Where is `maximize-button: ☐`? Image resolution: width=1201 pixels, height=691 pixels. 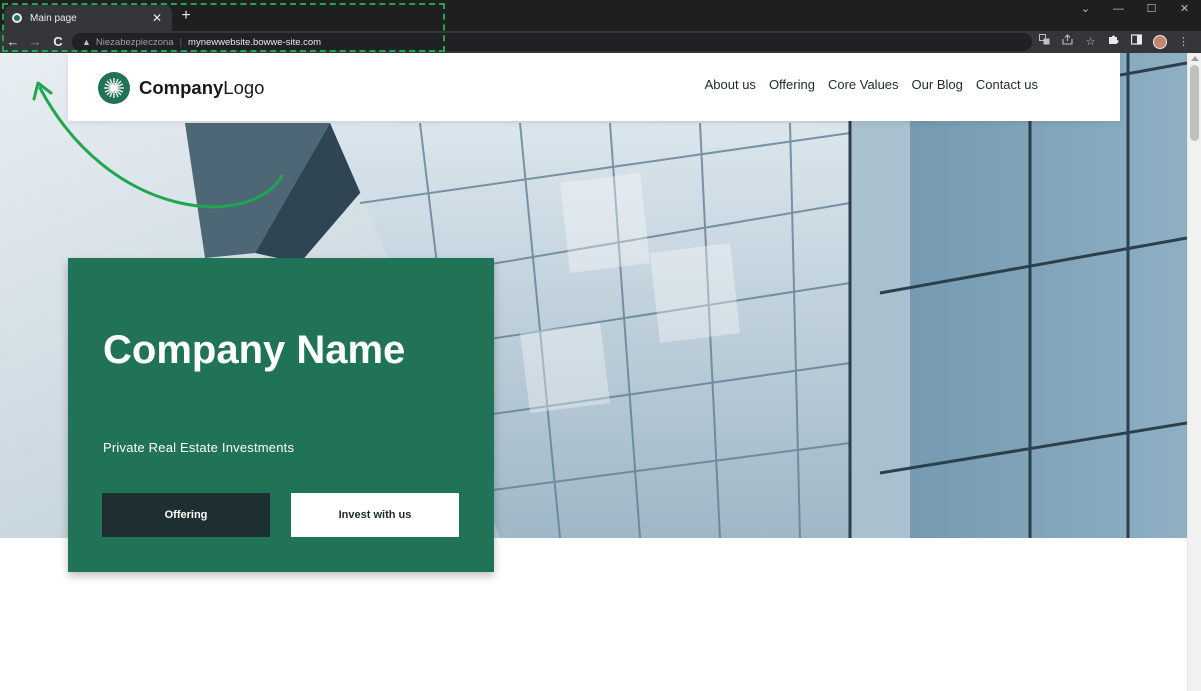 maximize-button: ☐ is located at coordinates (1151, 10).